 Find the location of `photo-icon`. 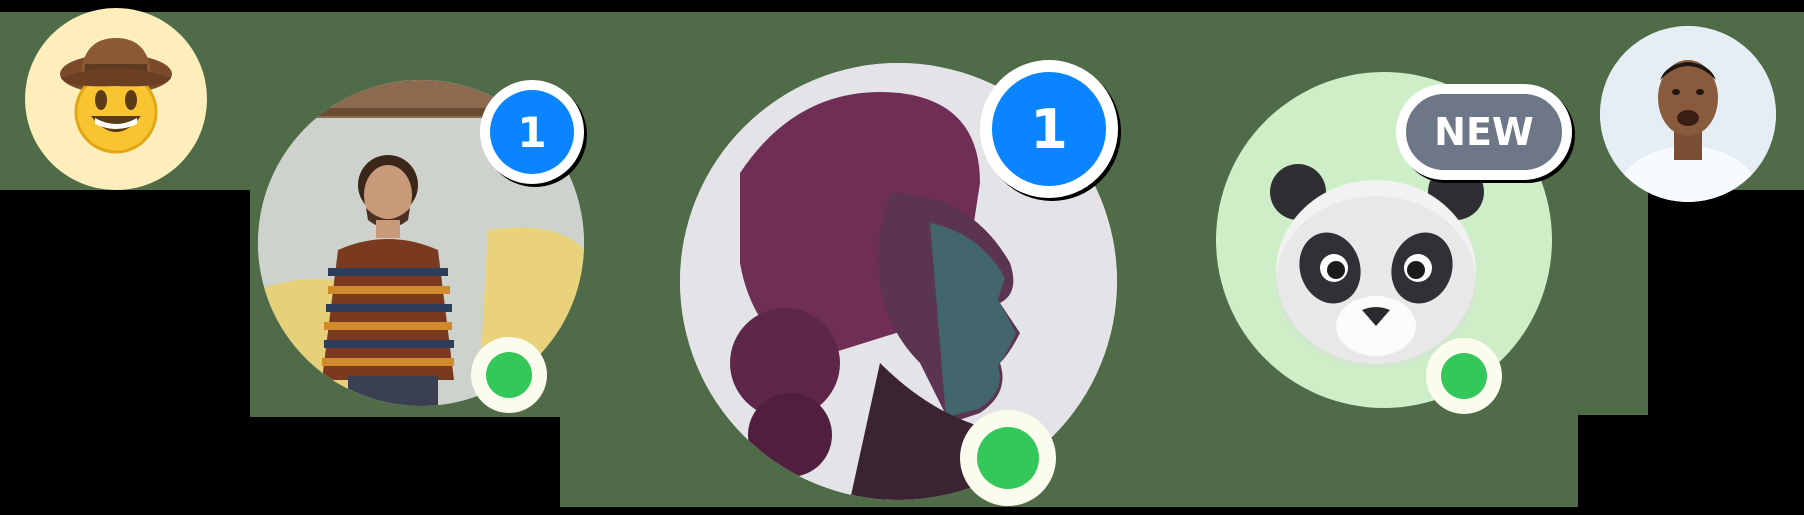

photo-icon is located at coordinates (1688, 114).